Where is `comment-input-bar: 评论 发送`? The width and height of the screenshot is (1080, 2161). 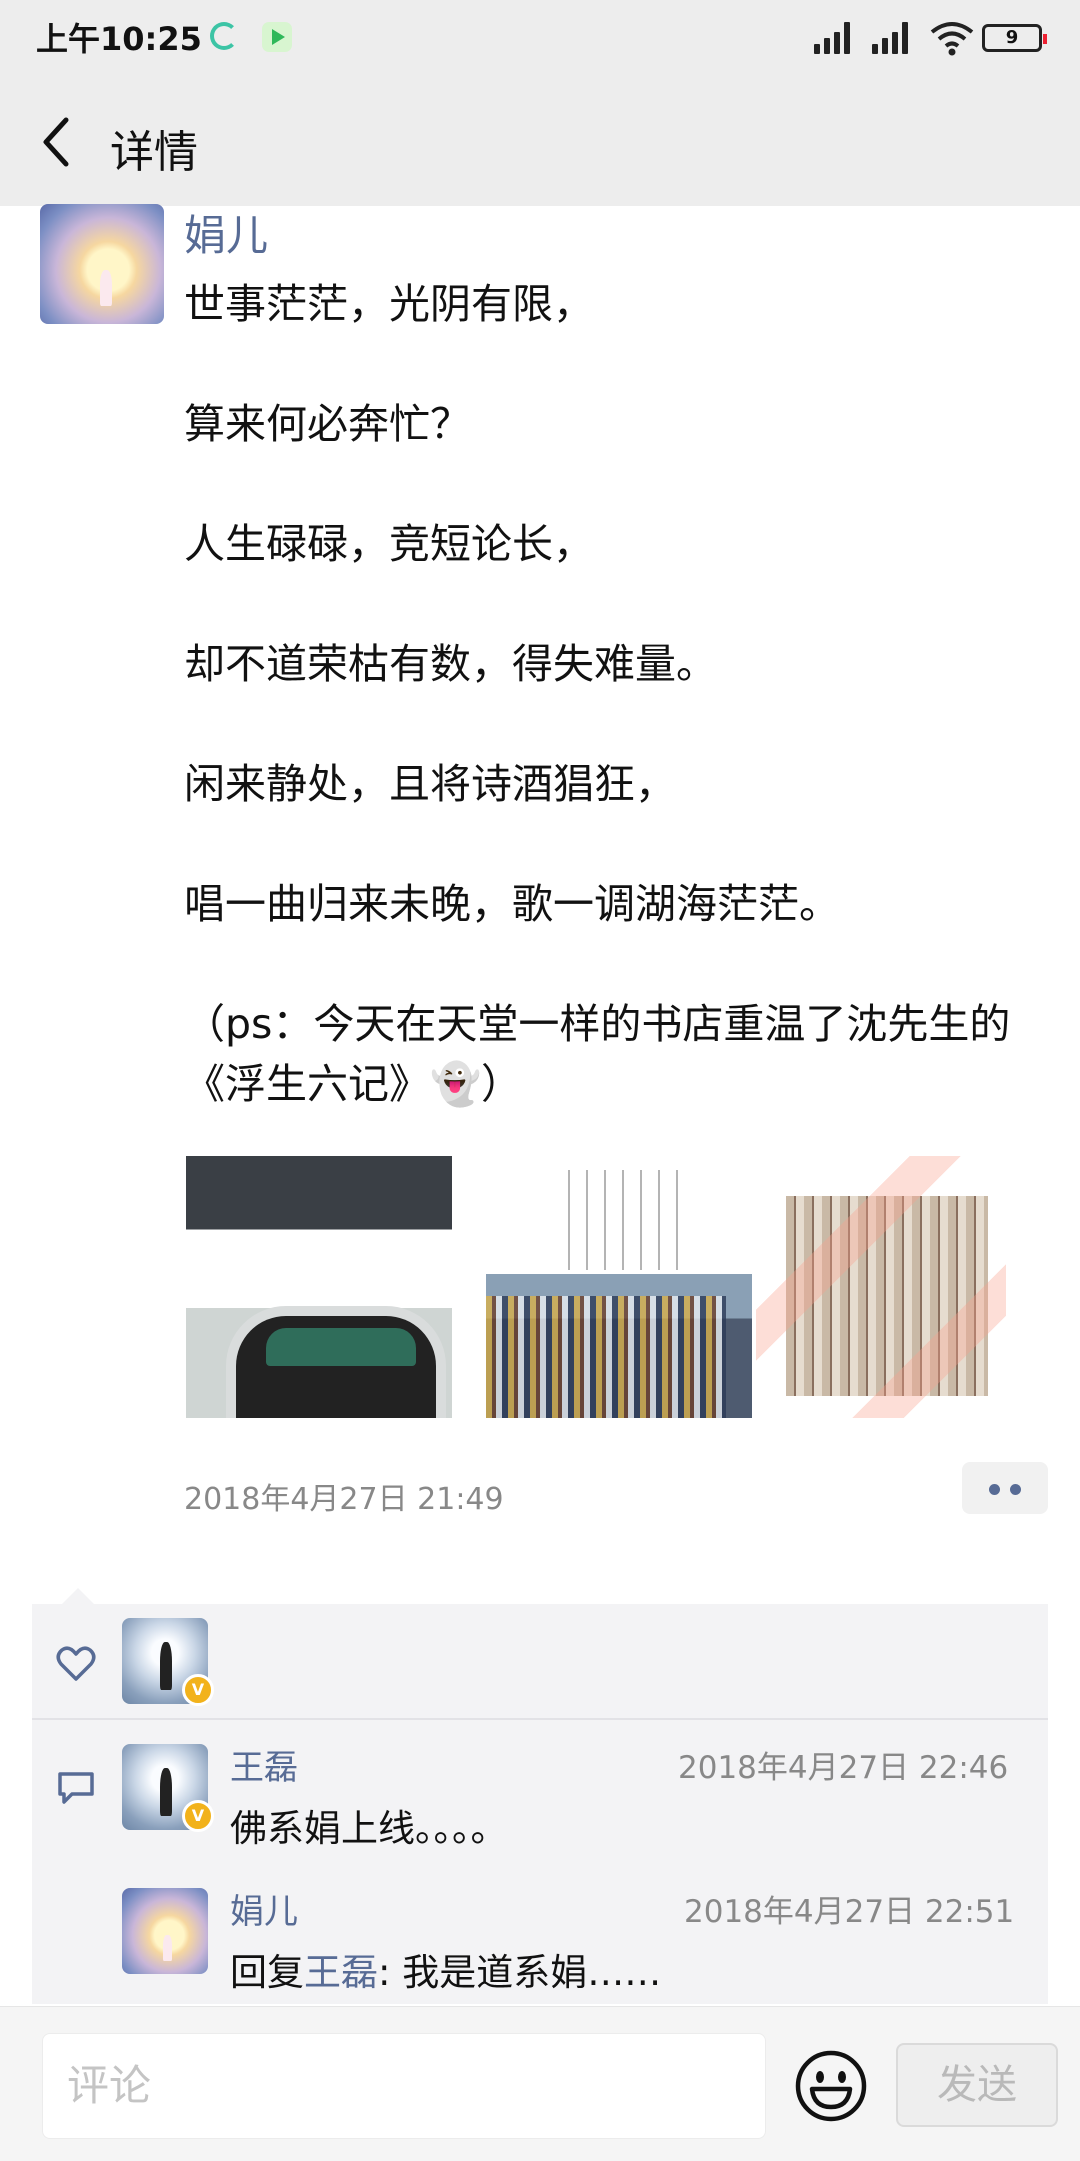 comment-input-bar: 评论 发送 is located at coordinates (540, 2083).